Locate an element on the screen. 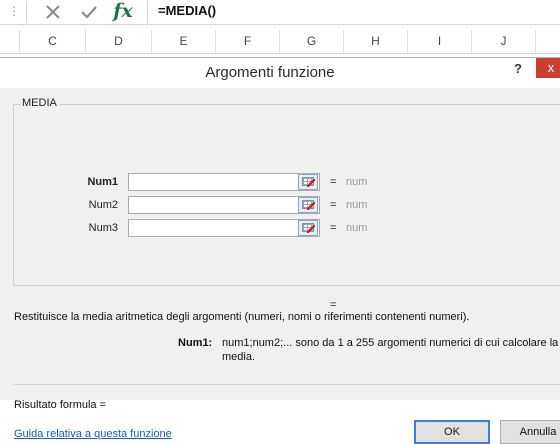  check-icon is located at coordinates (89, 12).